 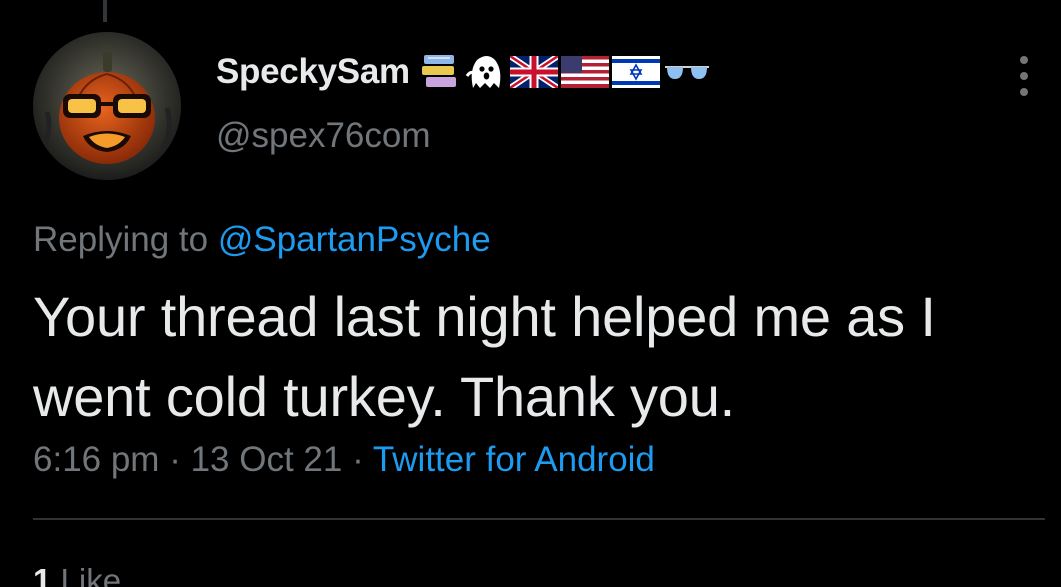 I want to click on display-name: SpeckySam, so click(x=313, y=72).